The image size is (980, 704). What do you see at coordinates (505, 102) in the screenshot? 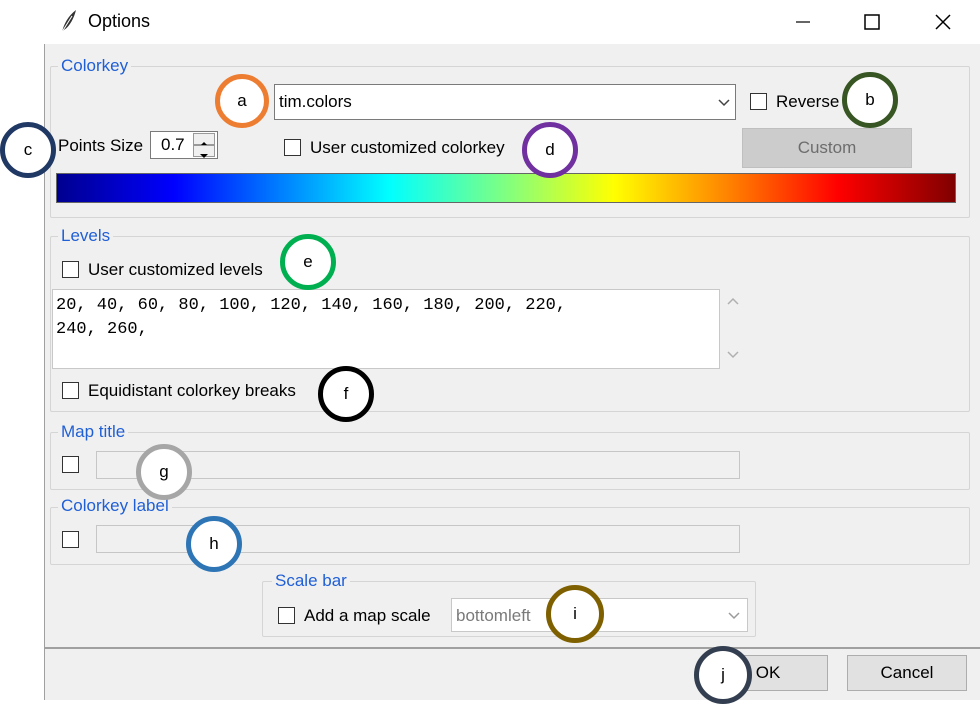
I see `palette-select: tim.colors` at bounding box center [505, 102].